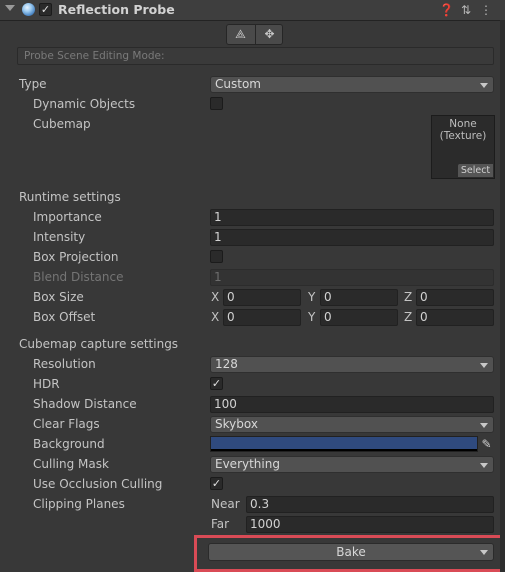 Image resolution: width=505 pixels, height=572 pixels. Describe the element at coordinates (359, 297) in the screenshot. I see `box-size-y-field: 0` at that location.